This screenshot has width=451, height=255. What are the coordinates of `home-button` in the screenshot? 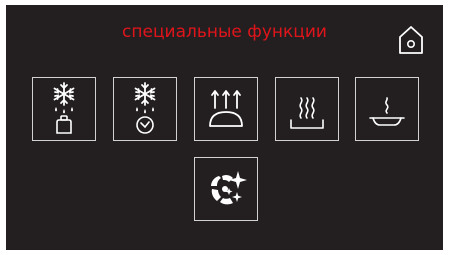 It's located at (411, 40).